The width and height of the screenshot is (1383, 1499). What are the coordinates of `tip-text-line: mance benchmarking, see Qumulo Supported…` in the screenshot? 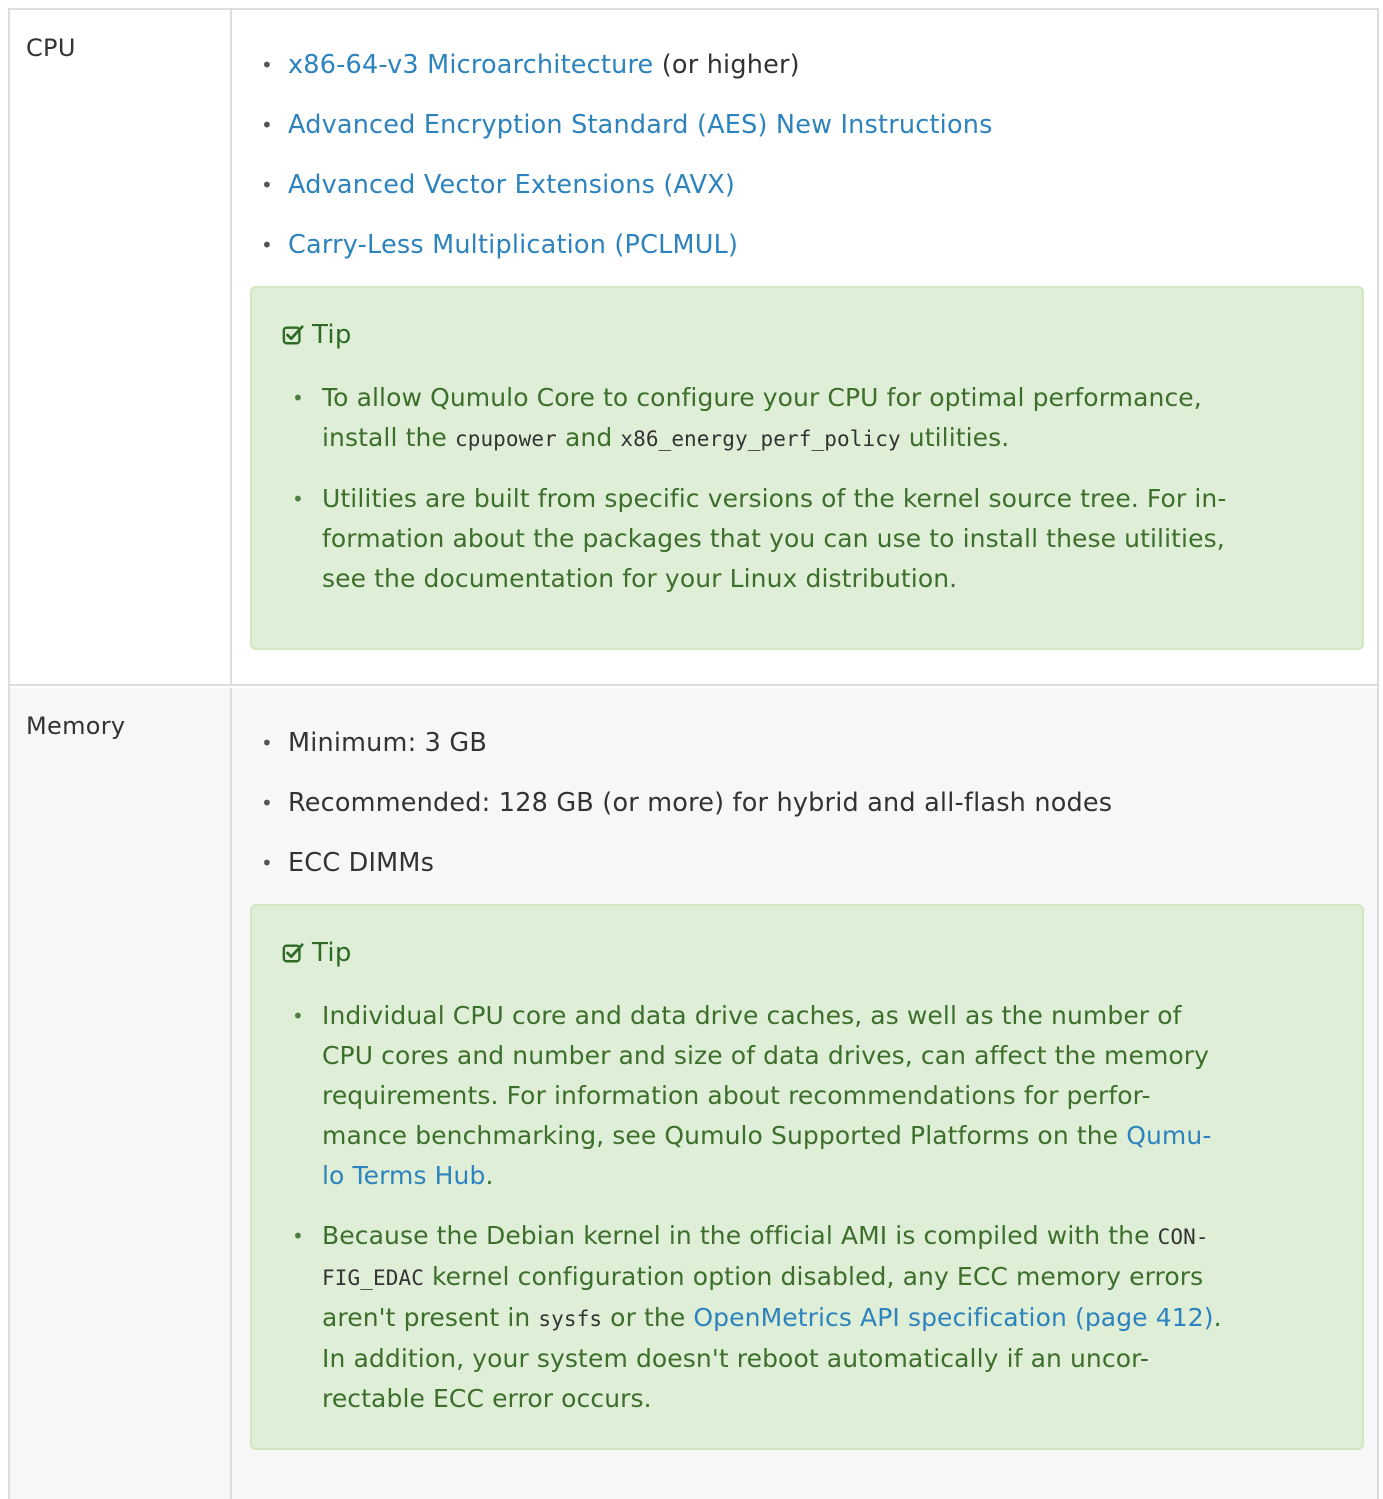 It's located at (827, 1136).